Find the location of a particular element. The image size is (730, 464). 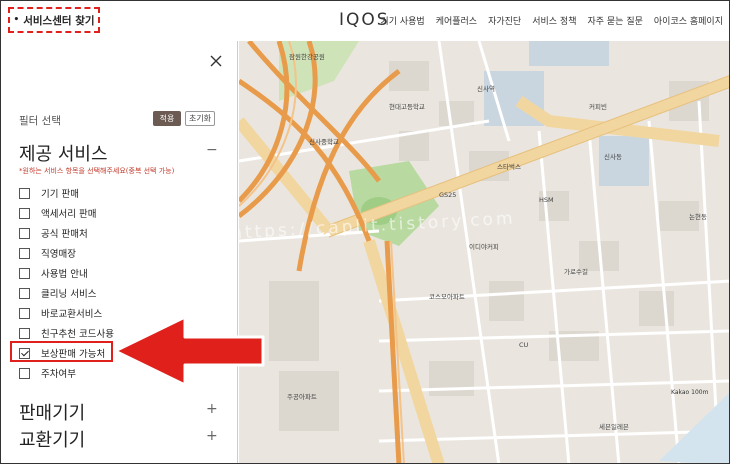

option-label: 친구추천 코드사용 is located at coordinates (77, 334).